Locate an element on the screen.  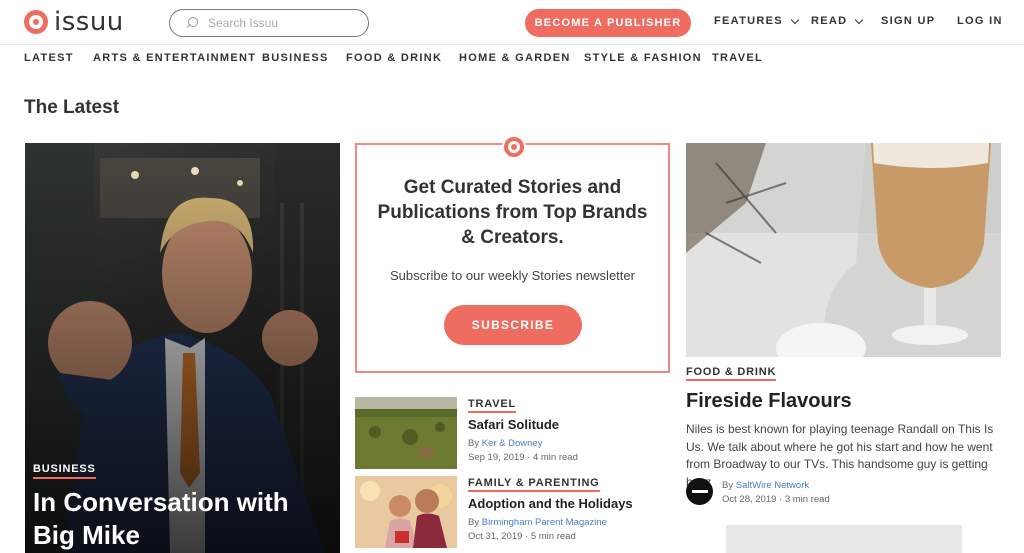
story-date: Oct 31, 2019 · 5 min read is located at coordinates (522, 536).